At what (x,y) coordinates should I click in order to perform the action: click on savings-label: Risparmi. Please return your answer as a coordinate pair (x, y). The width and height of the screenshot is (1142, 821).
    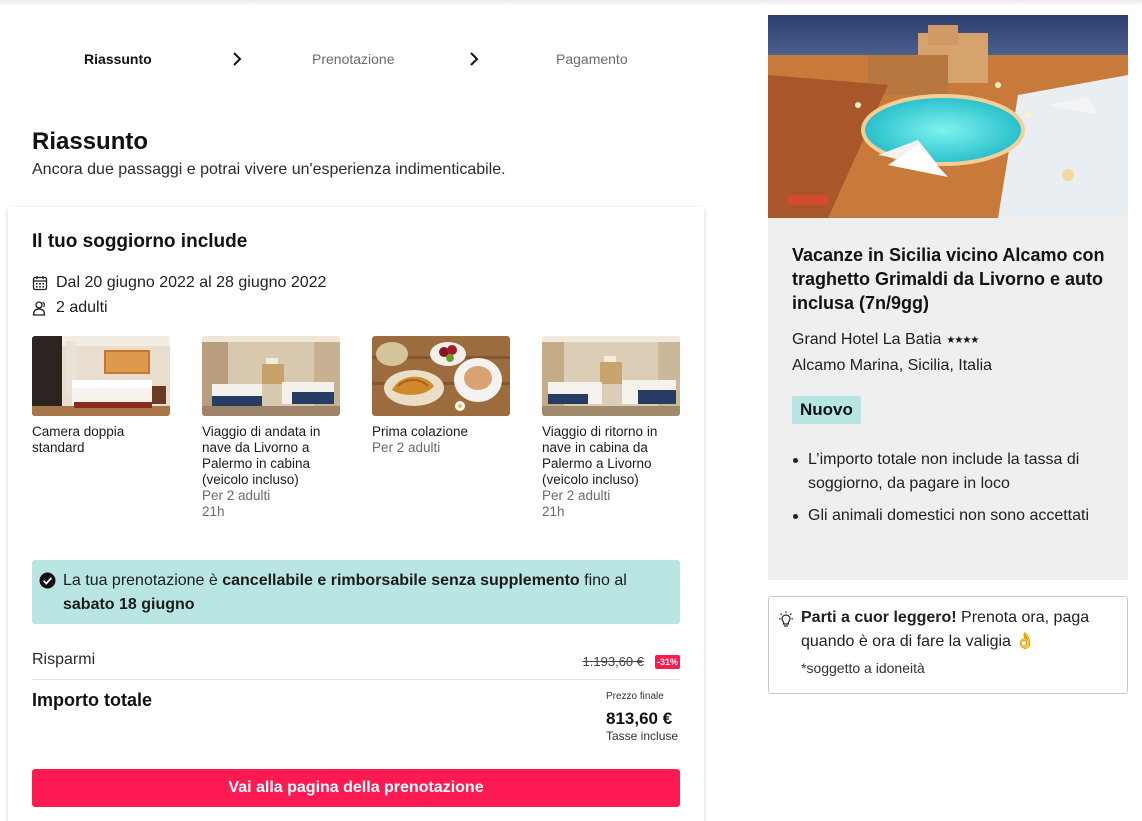
    Looking at the image, I should click on (64, 659).